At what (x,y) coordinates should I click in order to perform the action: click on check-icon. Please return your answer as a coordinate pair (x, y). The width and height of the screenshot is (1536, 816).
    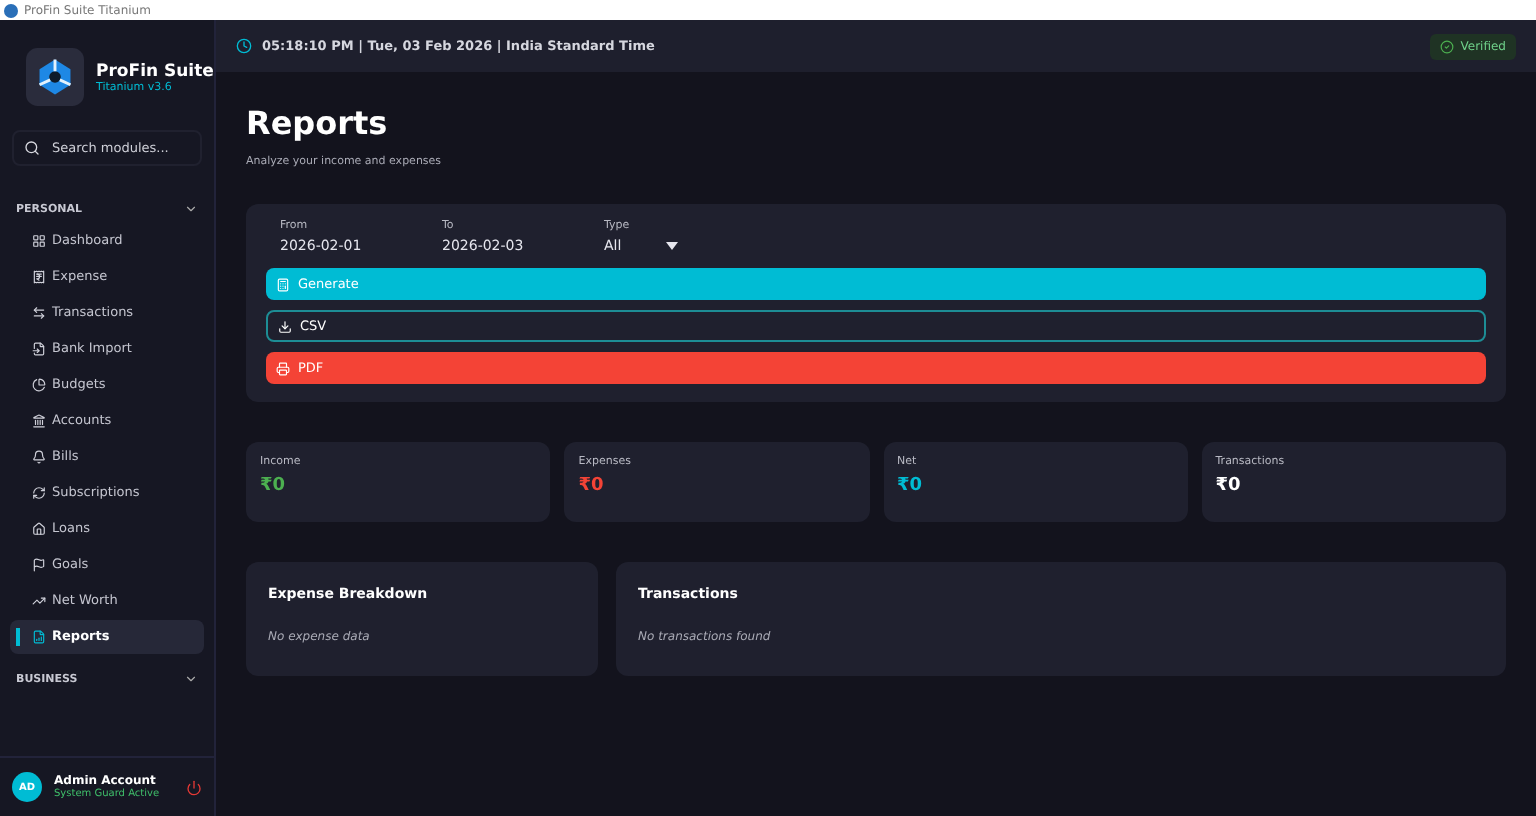
    Looking at the image, I should click on (1447, 46).